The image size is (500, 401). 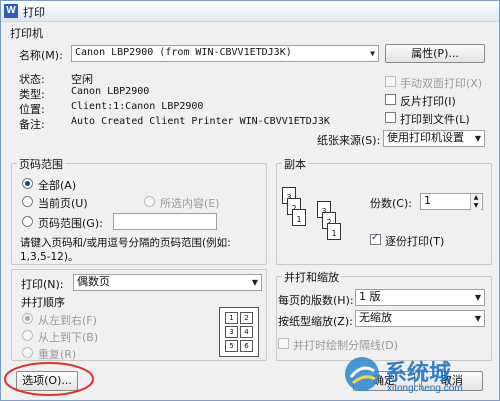 What do you see at coordinates (315, 321) in the screenshot?
I see `scale-label: 按纸型缩放(Z):` at bounding box center [315, 321].